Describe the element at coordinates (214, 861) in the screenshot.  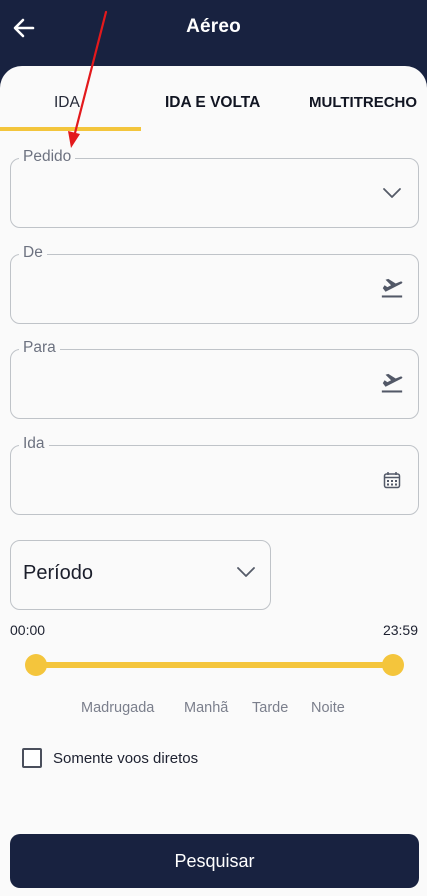
I see `search-button: Pesquisar` at that location.